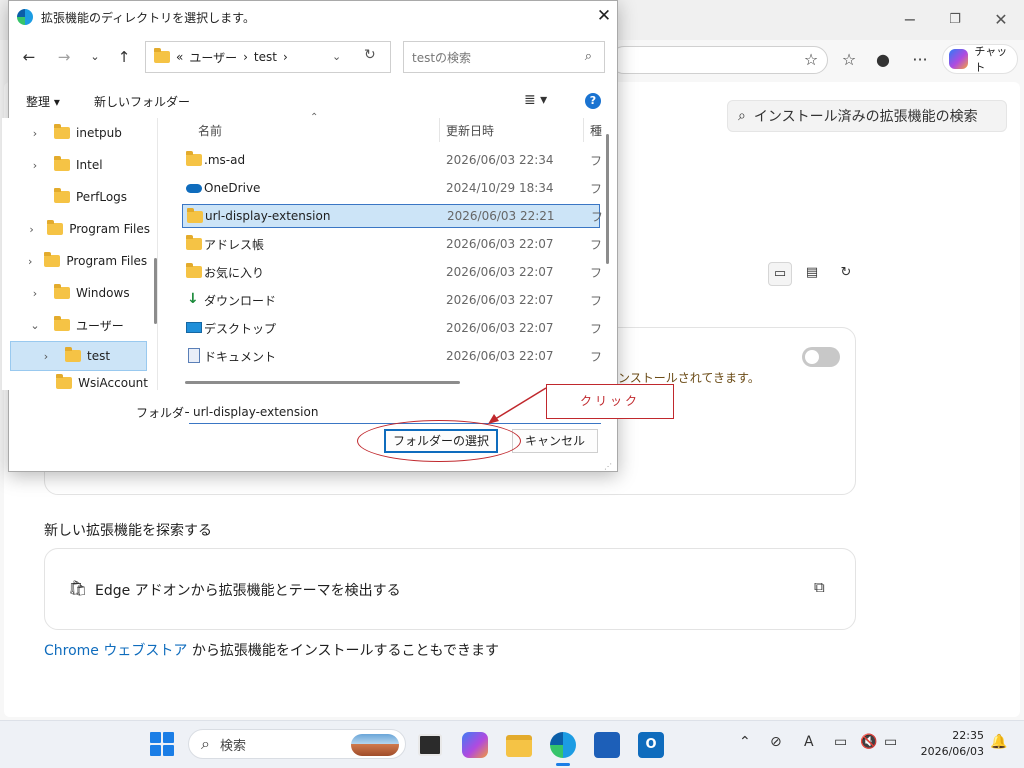 This screenshot has width=1024, height=768. What do you see at coordinates (519, 746) in the screenshot?
I see `file-explorer-icon` at bounding box center [519, 746].